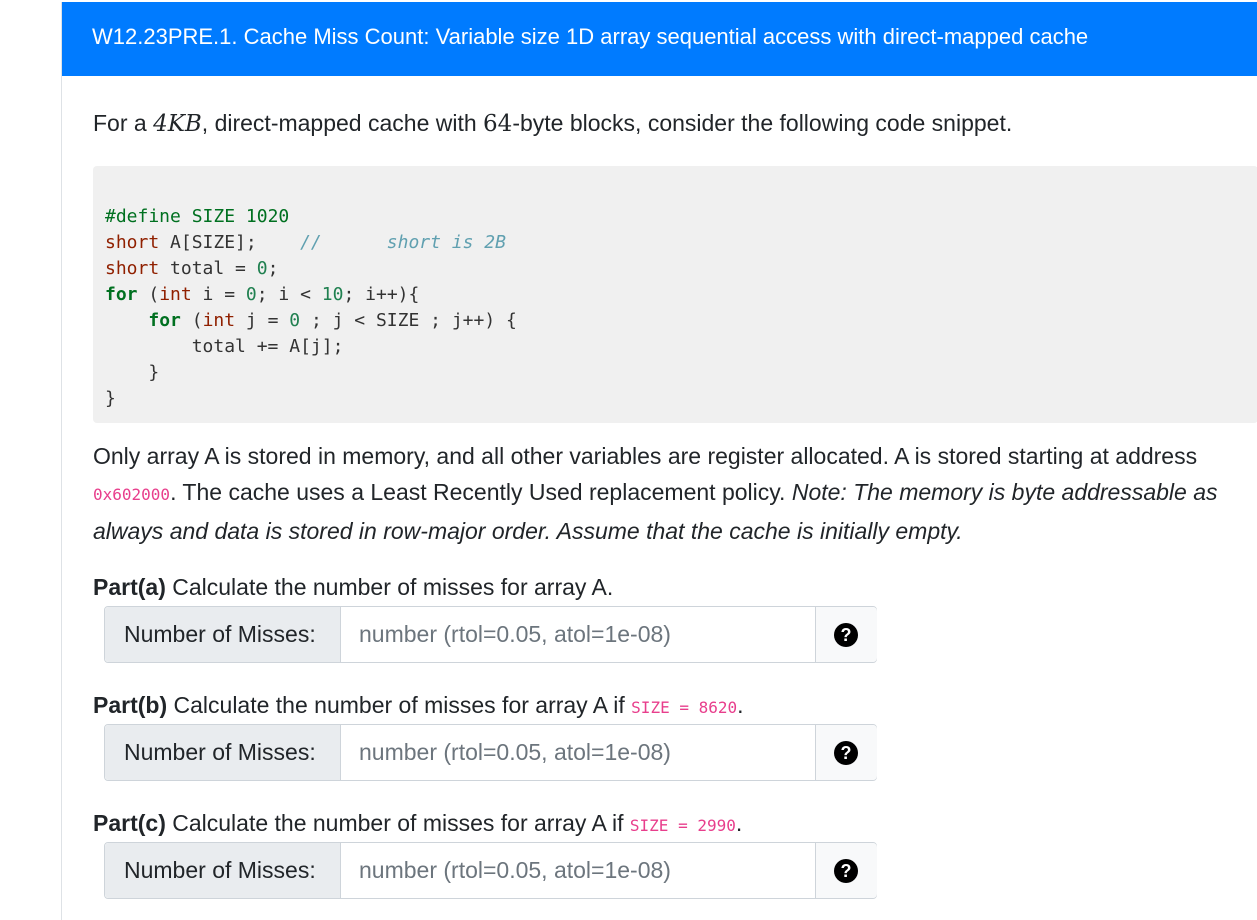 The width and height of the screenshot is (1257, 920). What do you see at coordinates (739, 823) in the screenshot?
I see `part-c-end: .` at bounding box center [739, 823].